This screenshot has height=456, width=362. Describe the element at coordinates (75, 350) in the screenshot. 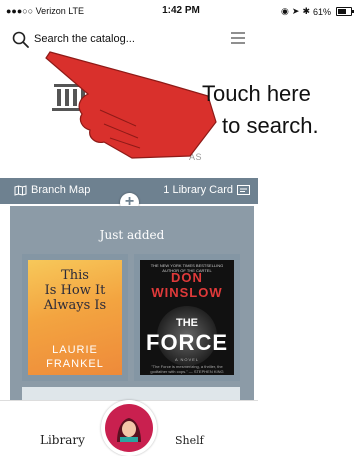

I see `book1-author-line-1: LAURIE` at that location.